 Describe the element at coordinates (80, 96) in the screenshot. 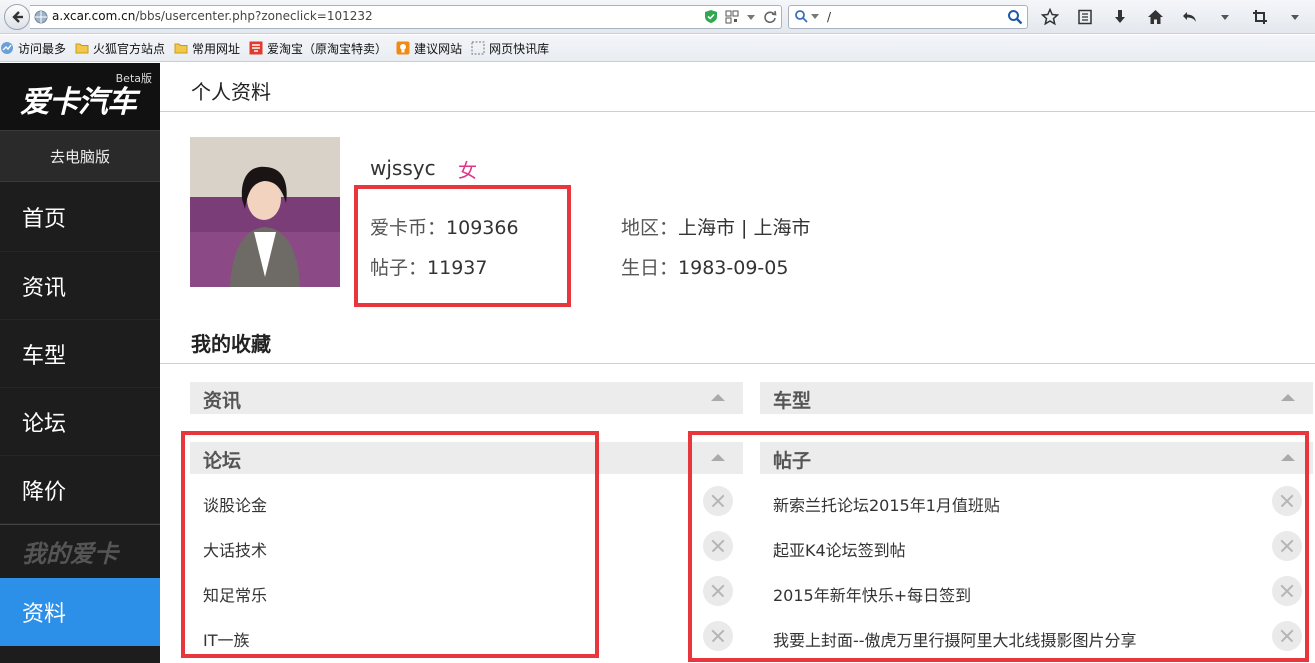

I see `site-logo: 爱卡汽车 Beta版` at that location.